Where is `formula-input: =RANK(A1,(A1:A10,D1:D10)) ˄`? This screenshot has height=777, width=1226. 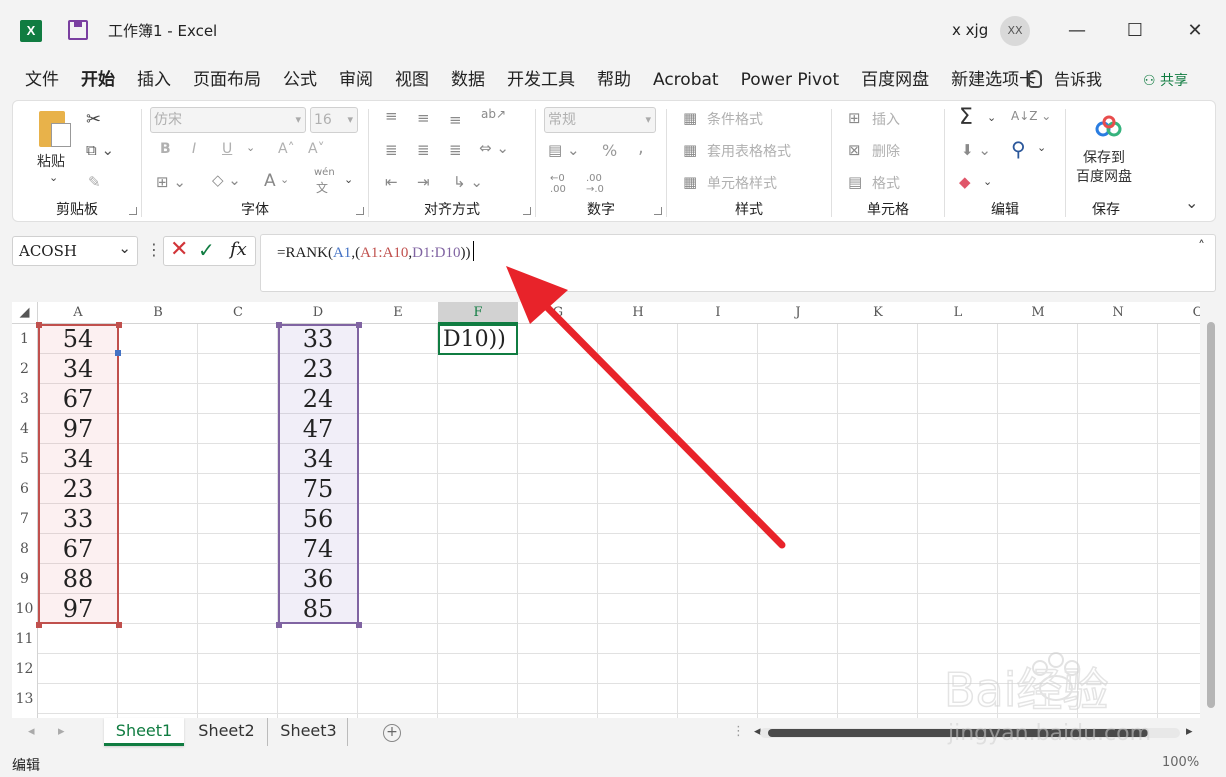
formula-input: =RANK(A1,(A1:A10,D1:D10)) ˄ is located at coordinates (738, 263).